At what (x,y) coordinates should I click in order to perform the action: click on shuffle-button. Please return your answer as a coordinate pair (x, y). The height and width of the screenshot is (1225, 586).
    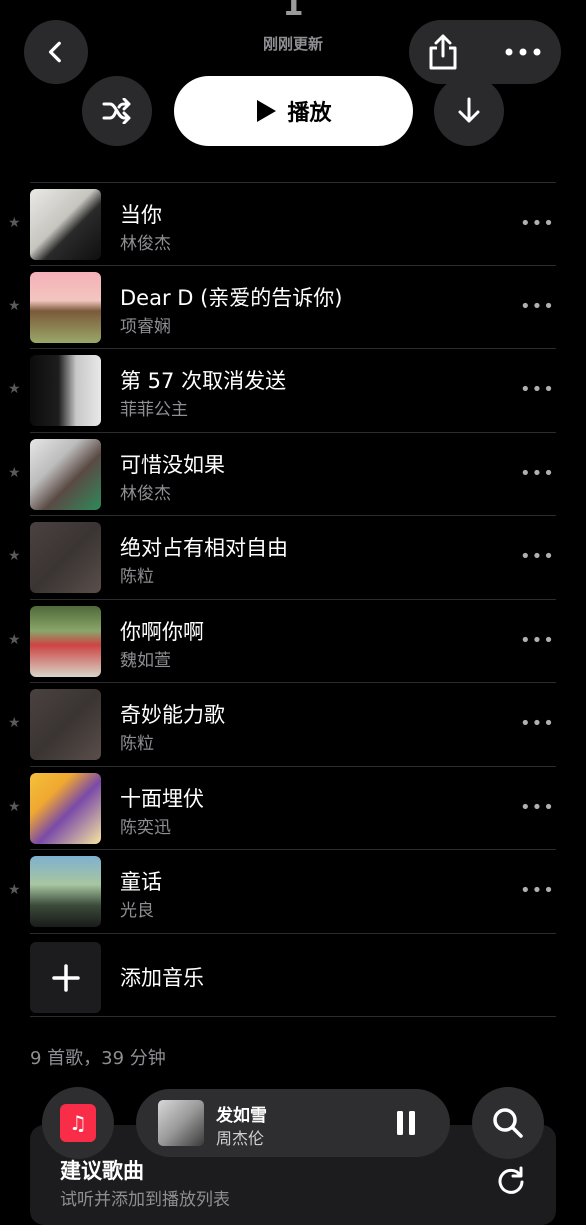
    Looking at the image, I should click on (117, 111).